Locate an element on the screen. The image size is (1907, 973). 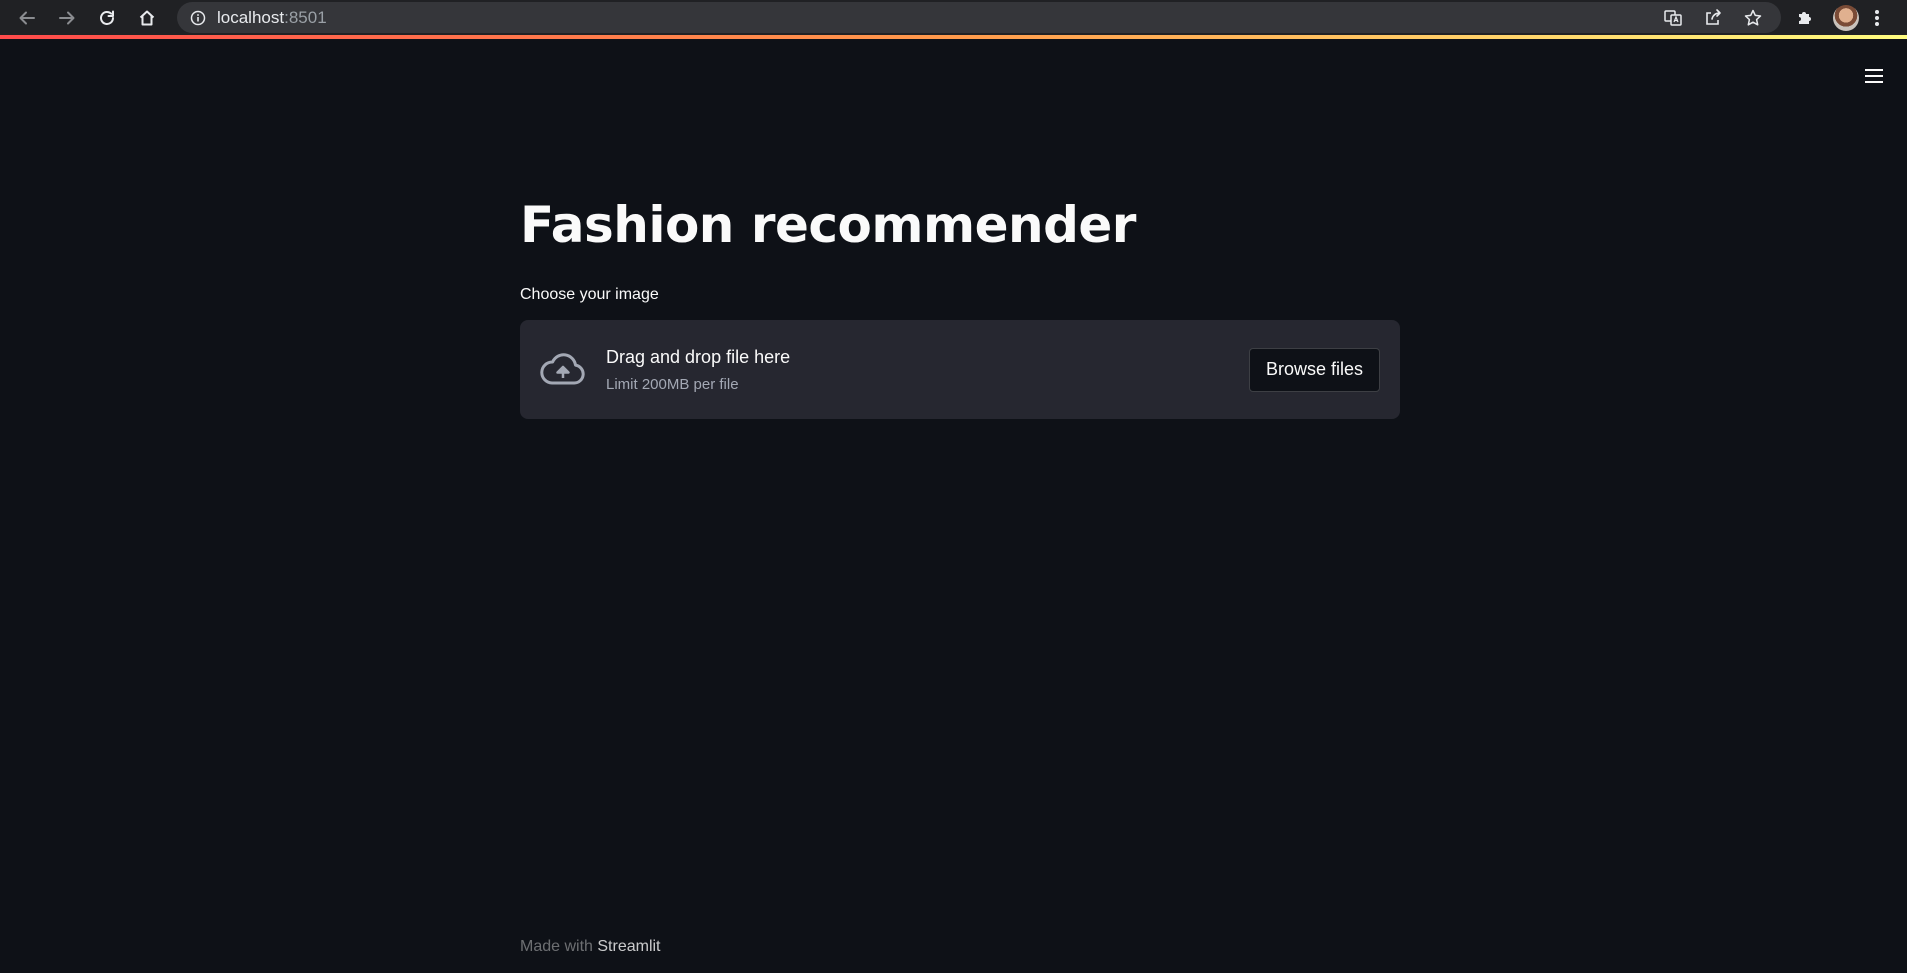
url-host: localhost is located at coordinates (251, 17).